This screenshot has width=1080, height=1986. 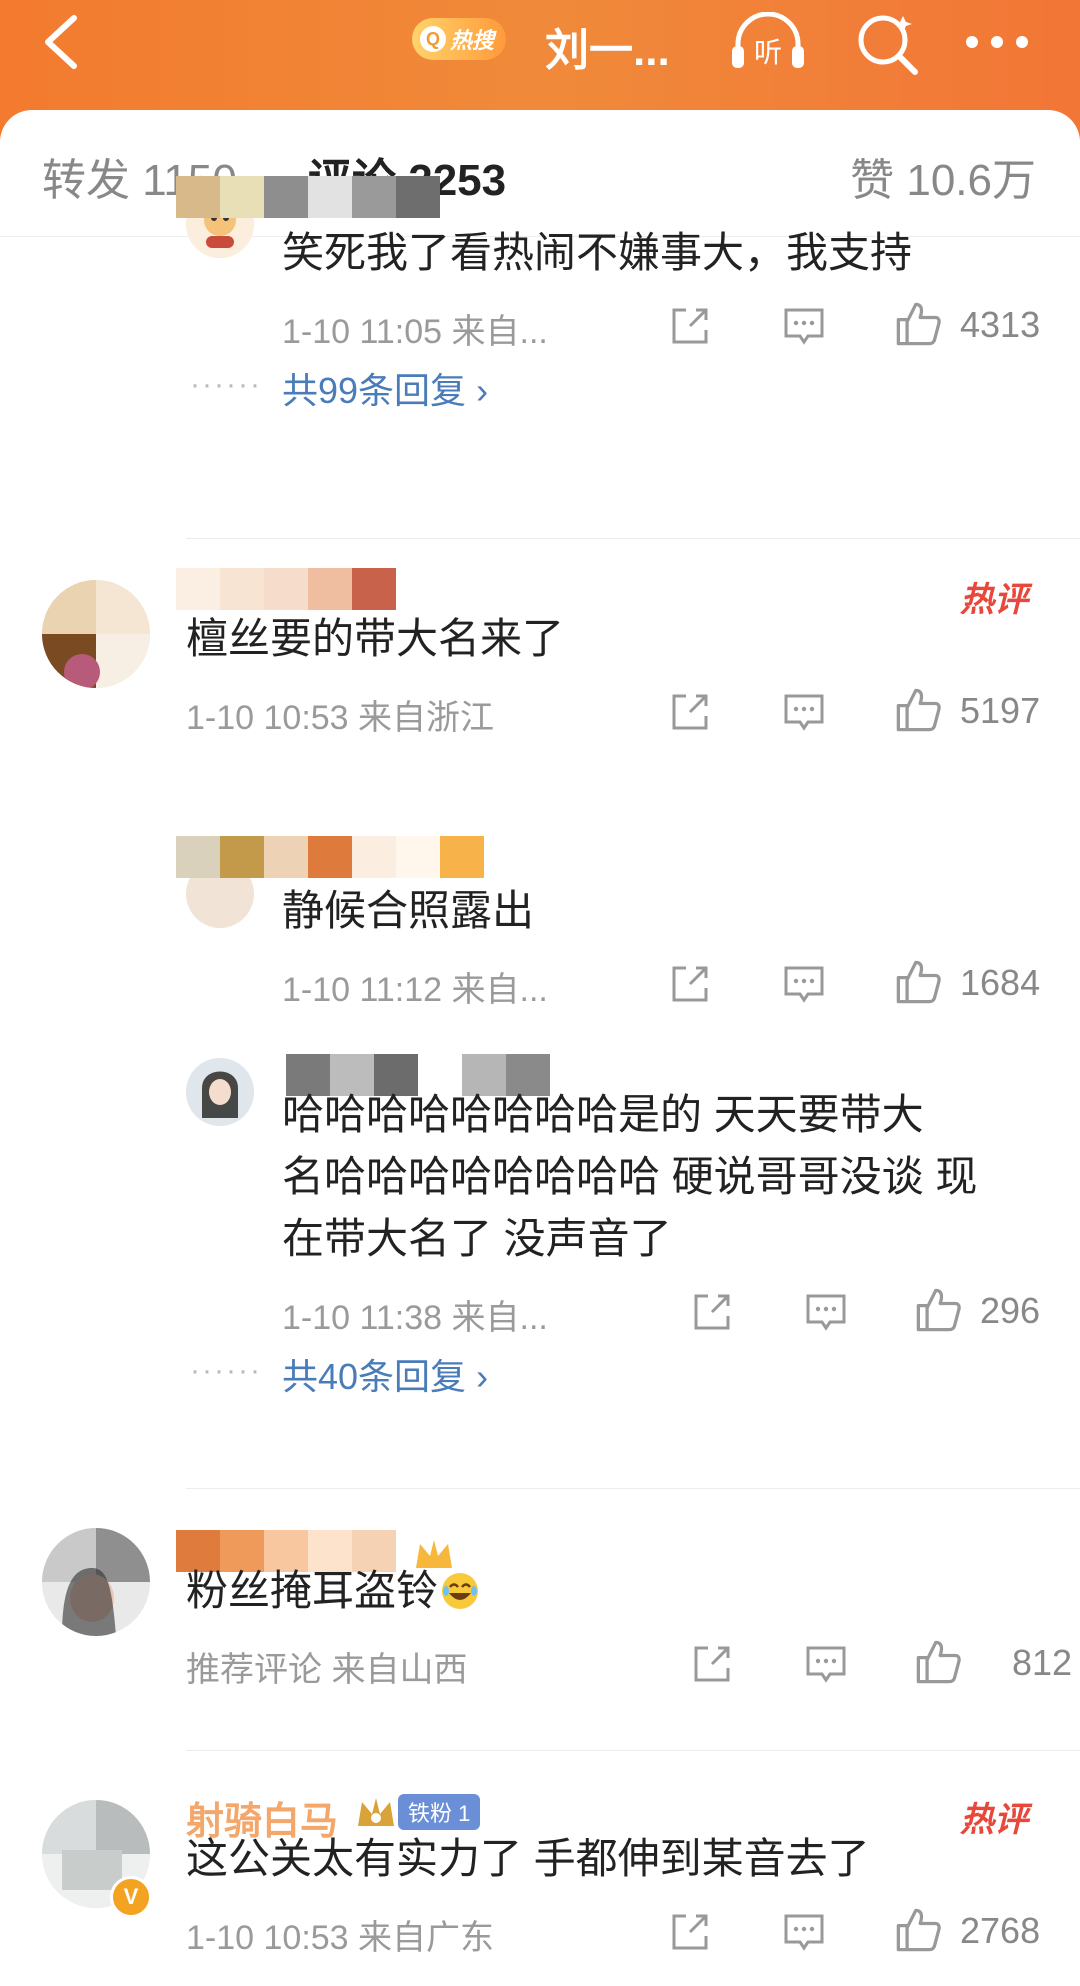 What do you see at coordinates (1000, 982) in the screenshot?
I see `like-count: 1684` at bounding box center [1000, 982].